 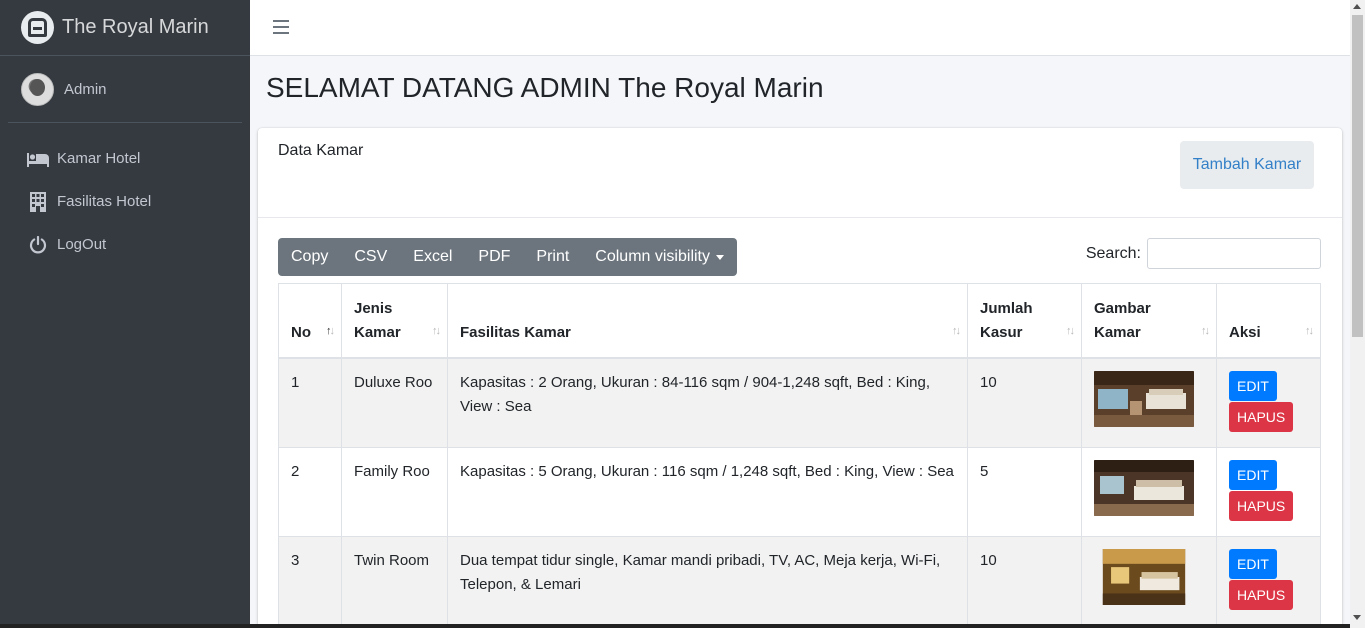 I want to click on cell-no: 1, so click(x=310, y=402).